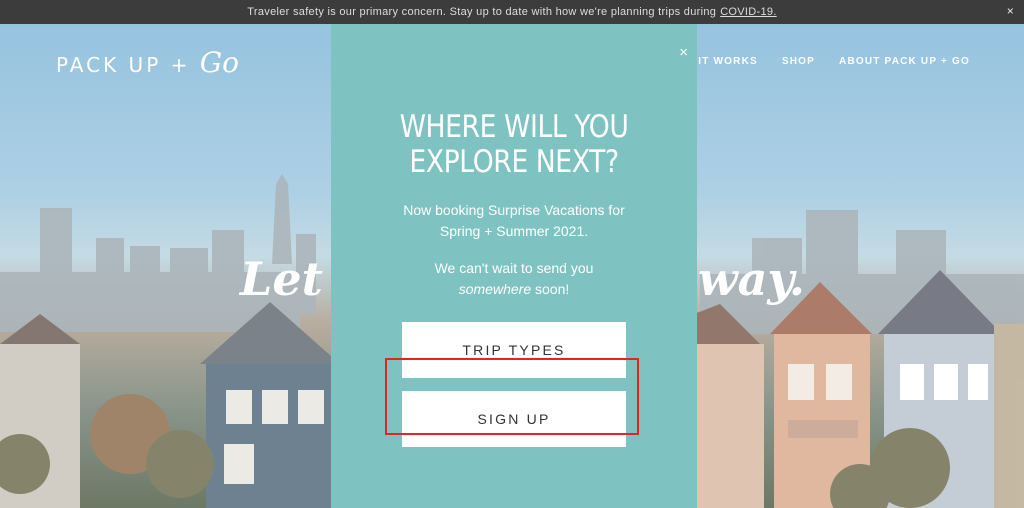 The width and height of the screenshot is (1024, 508). I want to click on nav-about: ABOUT PACK UP + GO, so click(904, 61).